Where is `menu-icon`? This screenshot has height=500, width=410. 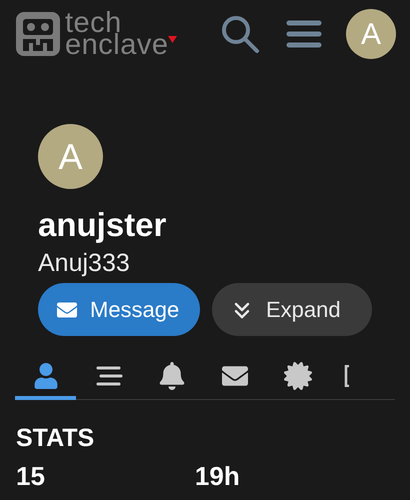
menu-icon is located at coordinates (304, 34).